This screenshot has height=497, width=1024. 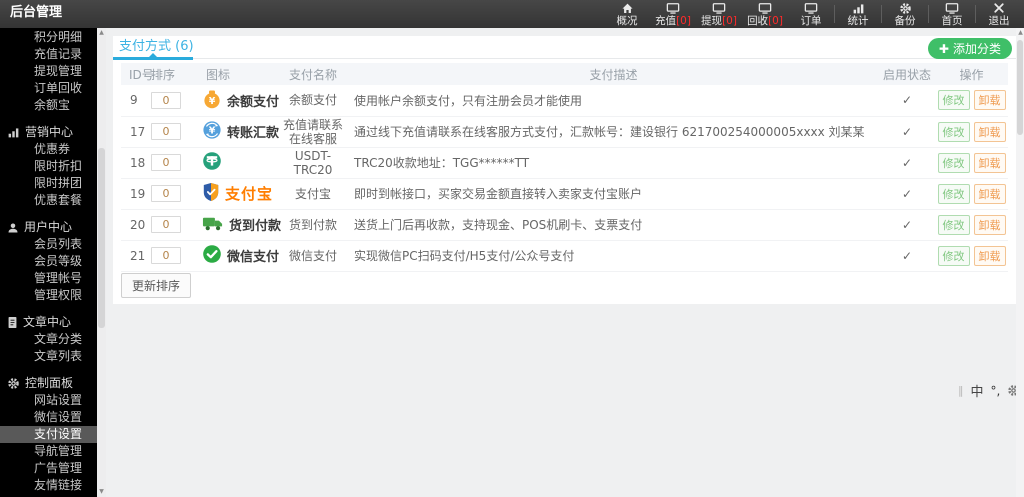 I want to click on sidebar-item-points-detail: 积分明细, so click(x=48, y=37).